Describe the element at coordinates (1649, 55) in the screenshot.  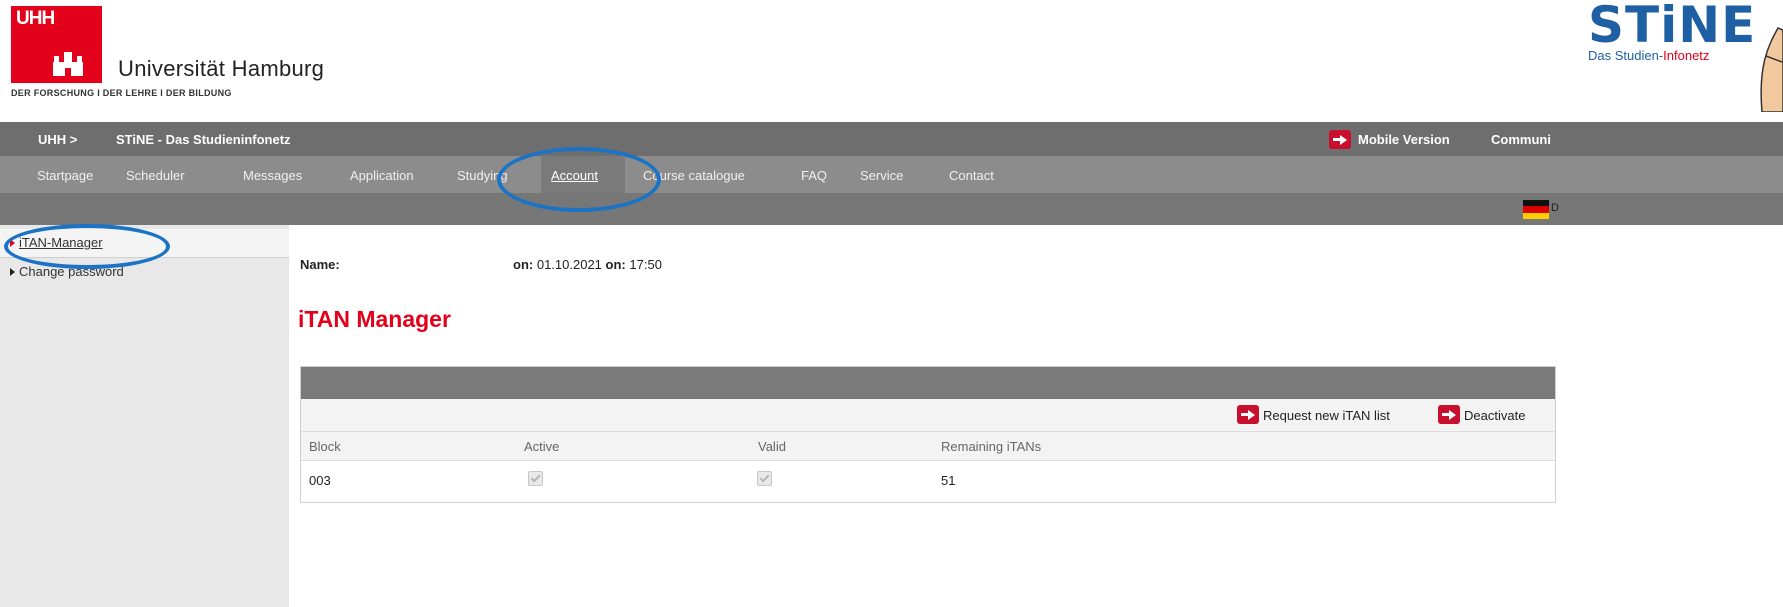
I see `stine-subtitle: Das Studien-Infonetz` at that location.